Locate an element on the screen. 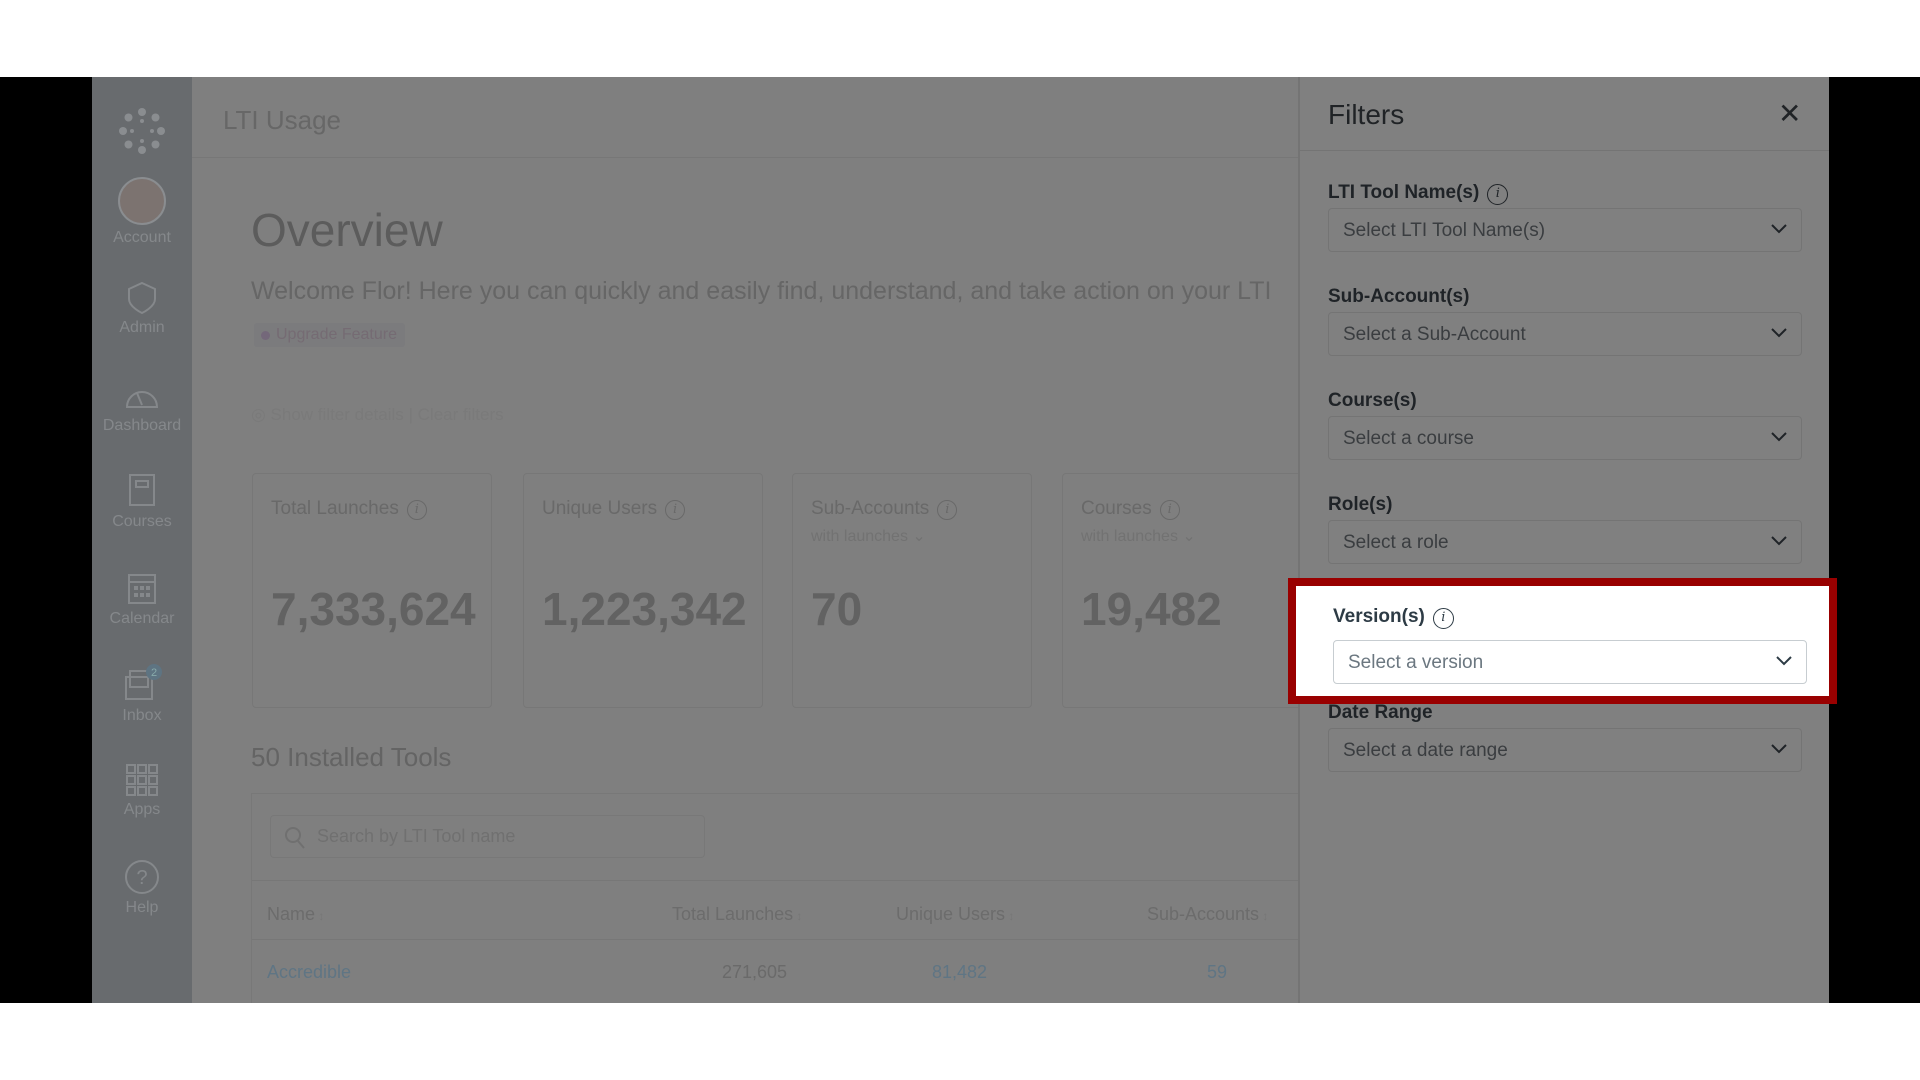  nav-admin: Admin is located at coordinates (142, 309).